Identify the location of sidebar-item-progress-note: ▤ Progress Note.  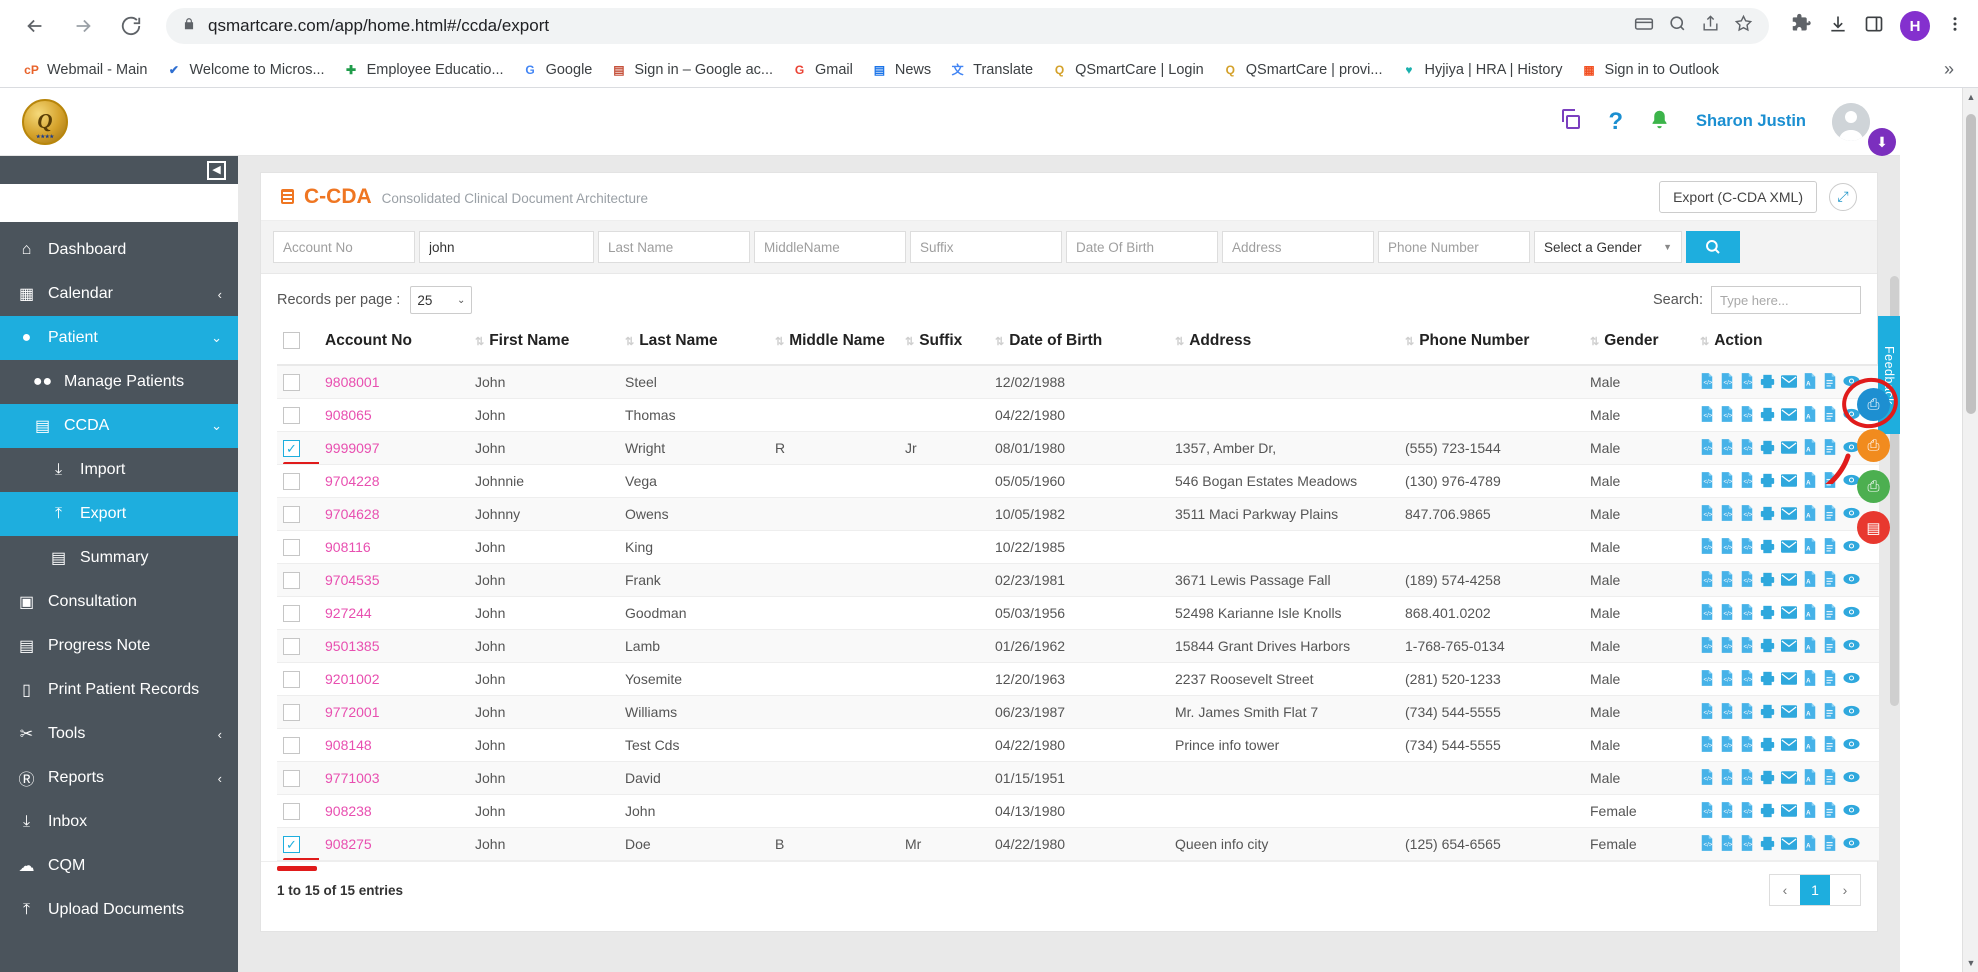
(119, 646).